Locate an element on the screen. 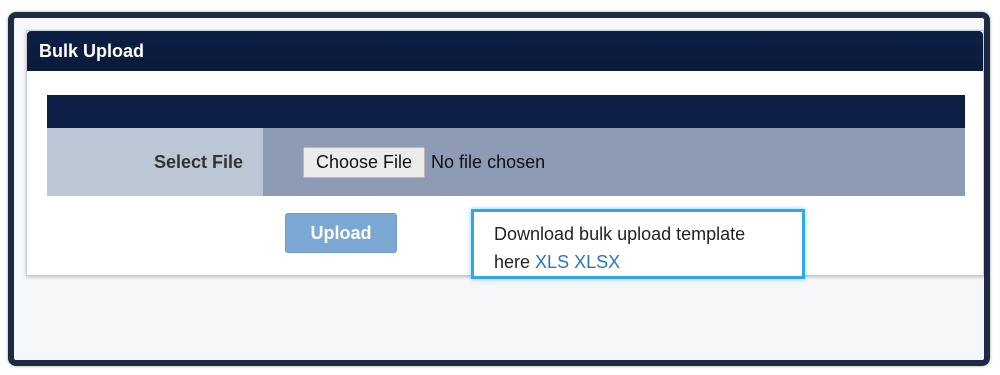 This screenshot has width=1000, height=375. select-file-label: Select File is located at coordinates (155, 162).